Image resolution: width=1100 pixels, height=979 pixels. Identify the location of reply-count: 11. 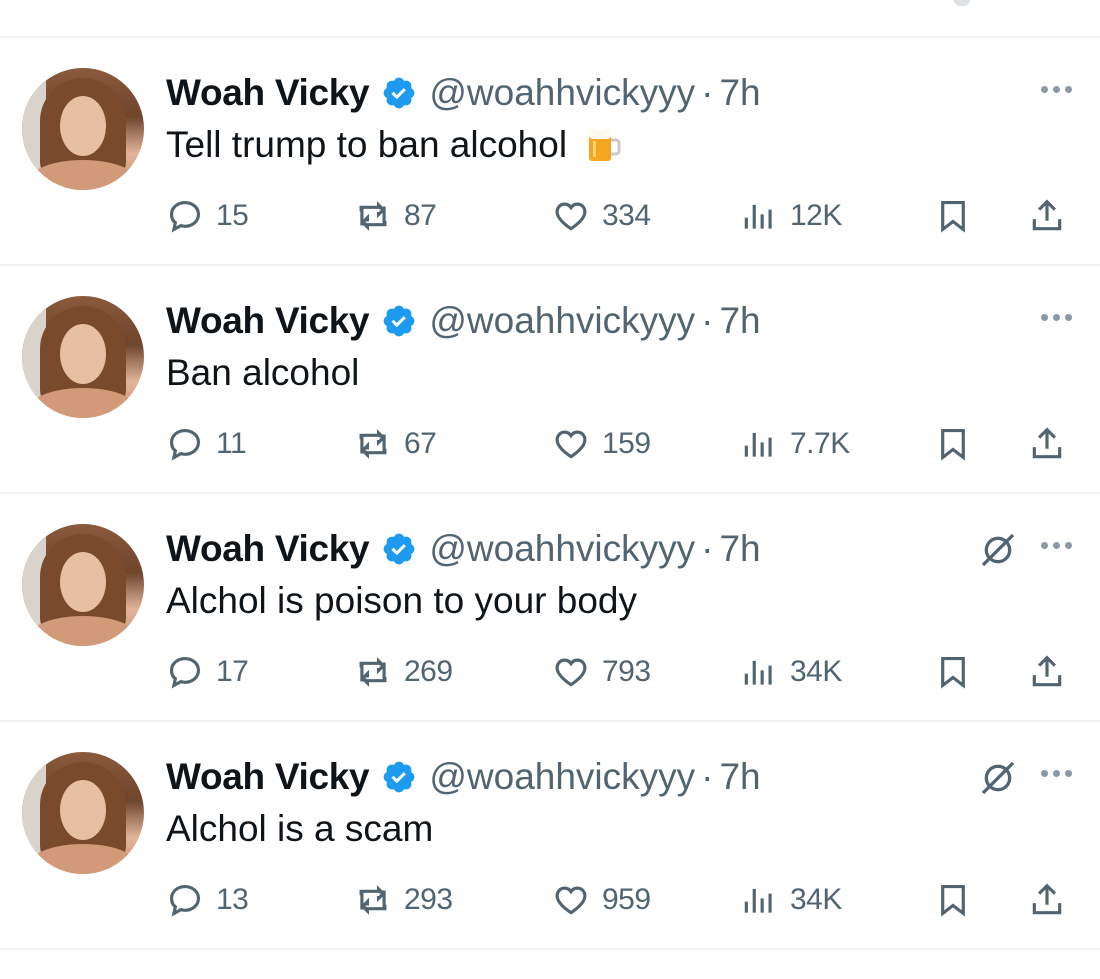
(231, 443).